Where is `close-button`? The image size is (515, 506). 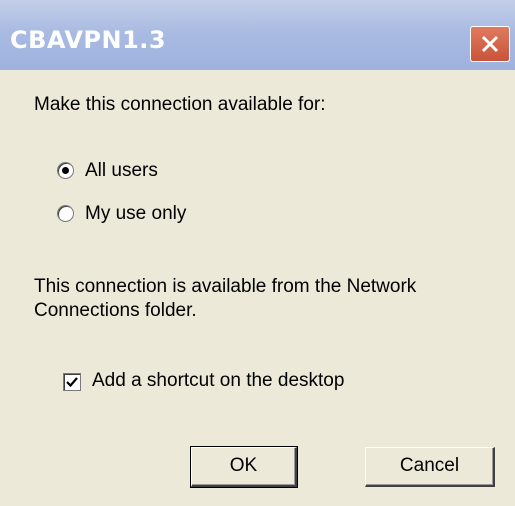 close-button is located at coordinates (490, 44).